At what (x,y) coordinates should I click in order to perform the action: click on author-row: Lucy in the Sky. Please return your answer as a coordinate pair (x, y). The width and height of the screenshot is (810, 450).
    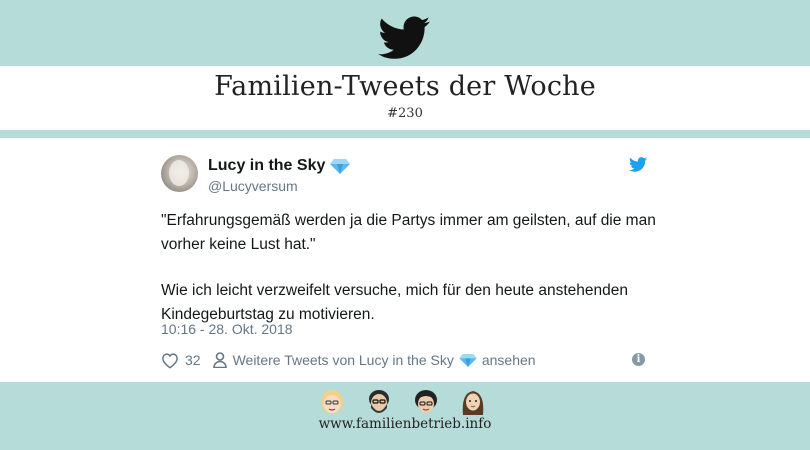
    Looking at the image, I should click on (279, 166).